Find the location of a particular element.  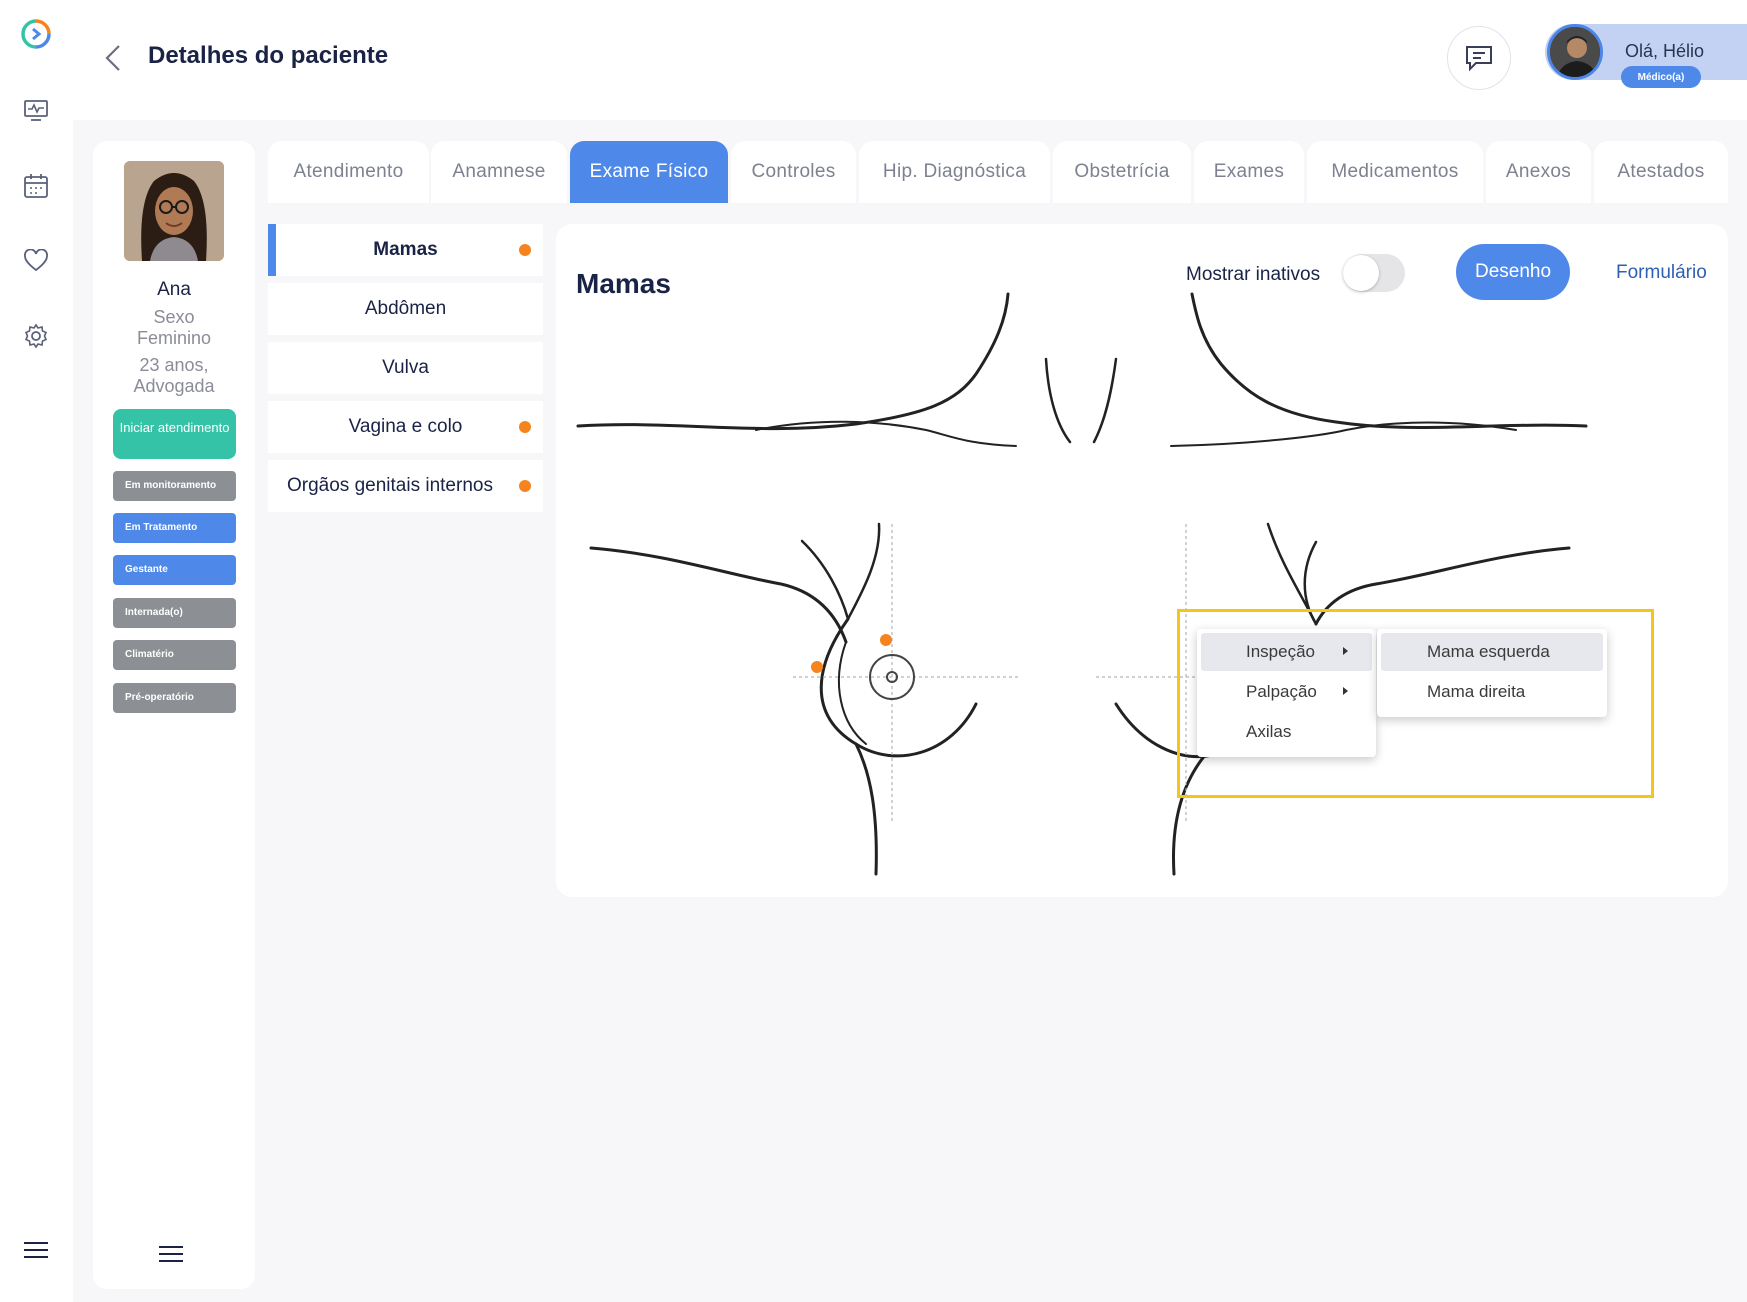

greeting-text: Olá, Hélio is located at coordinates (1665, 51).